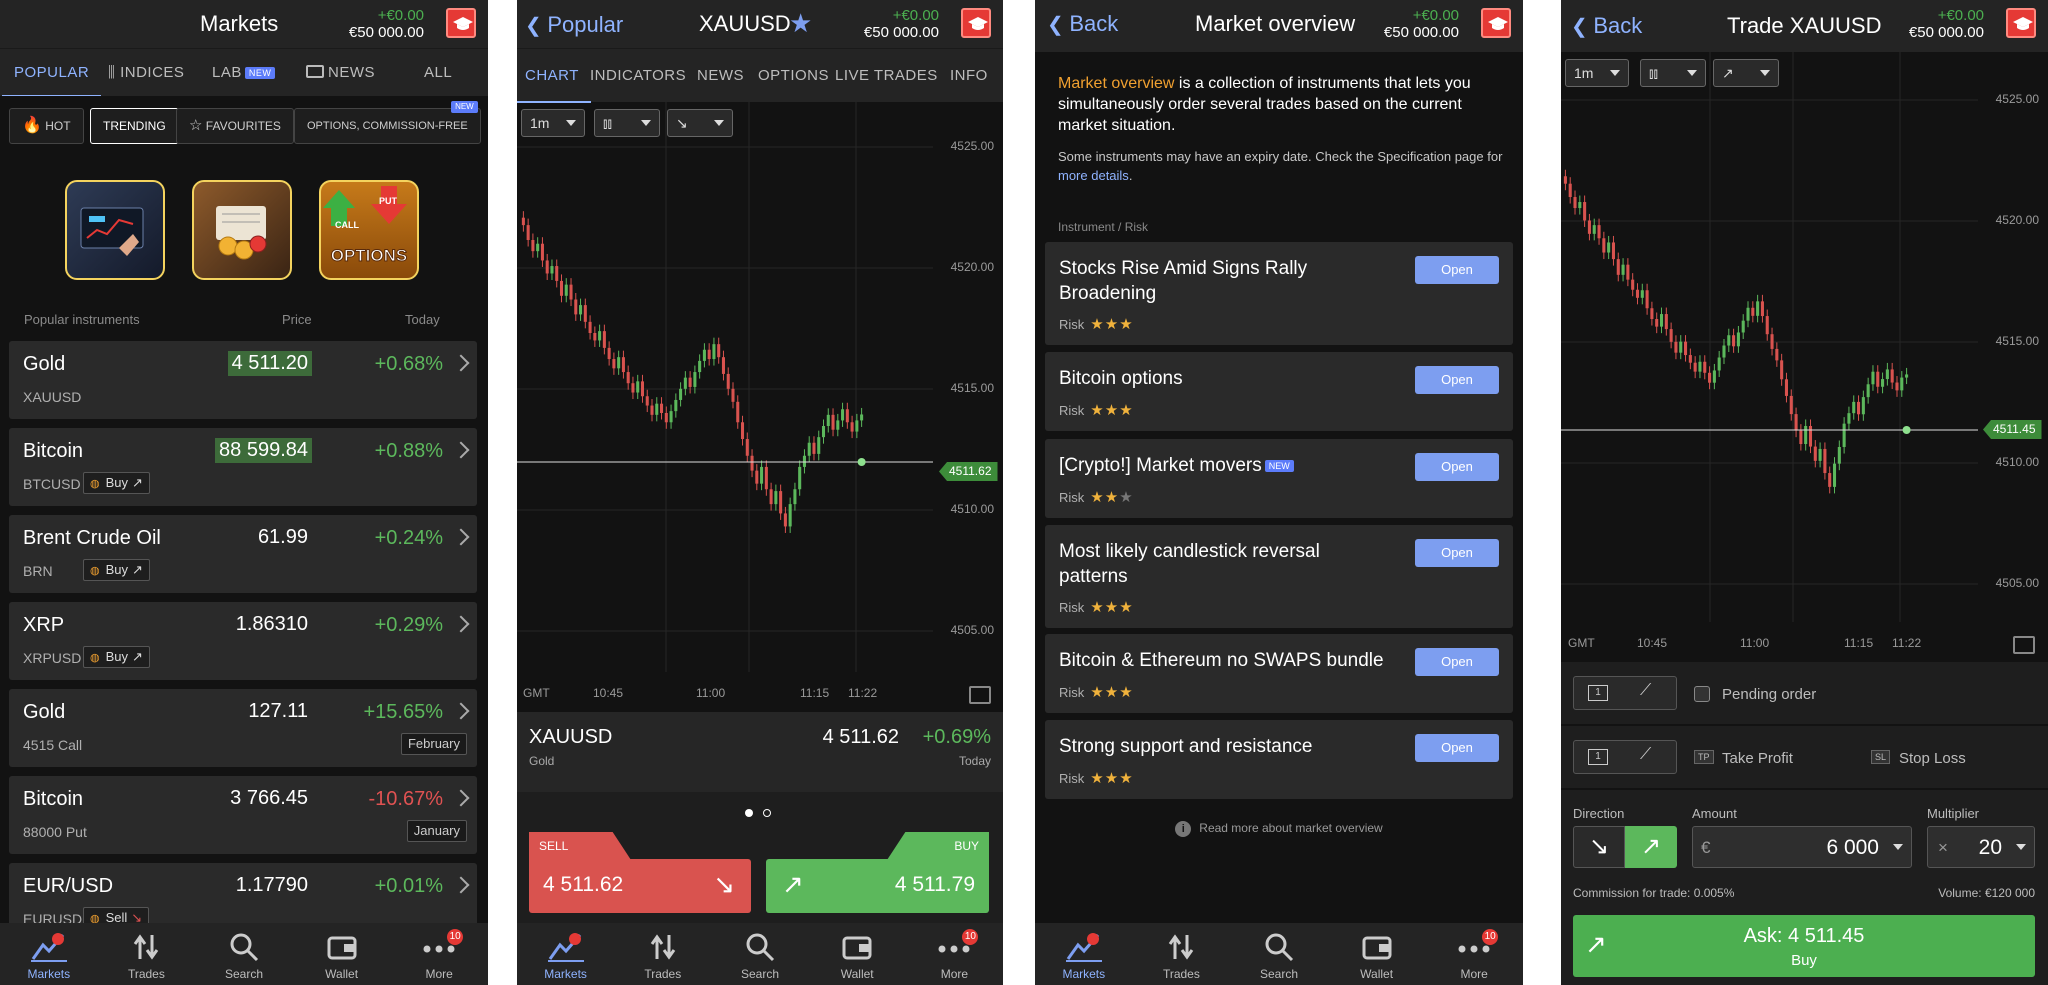 This screenshot has height=985, width=2048. I want to click on graduation-cap-icon, so click(978, 23).